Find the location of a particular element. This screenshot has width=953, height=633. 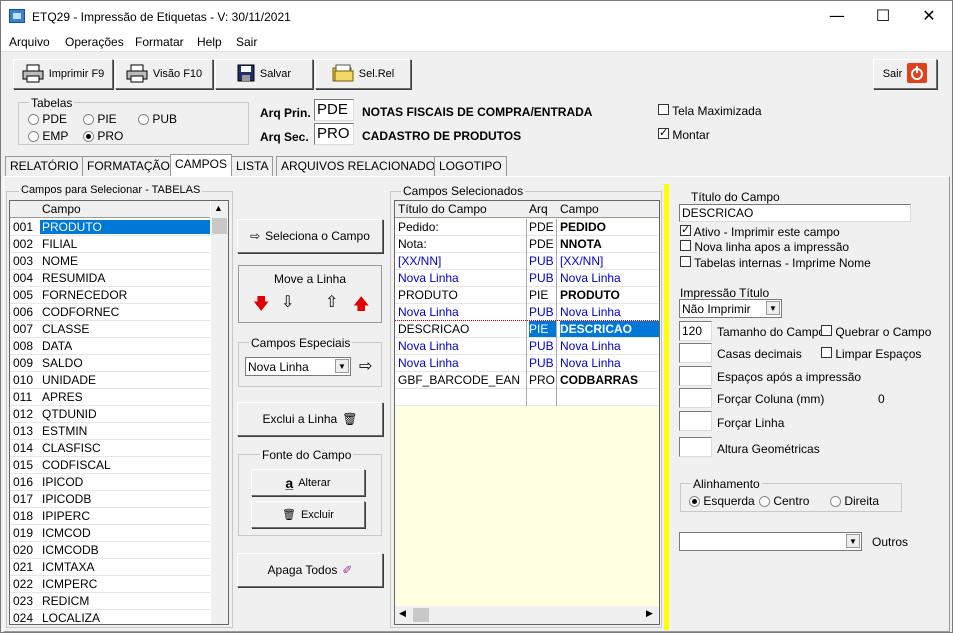

tab-campos: CAMPOS is located at coordinates (201, 165).